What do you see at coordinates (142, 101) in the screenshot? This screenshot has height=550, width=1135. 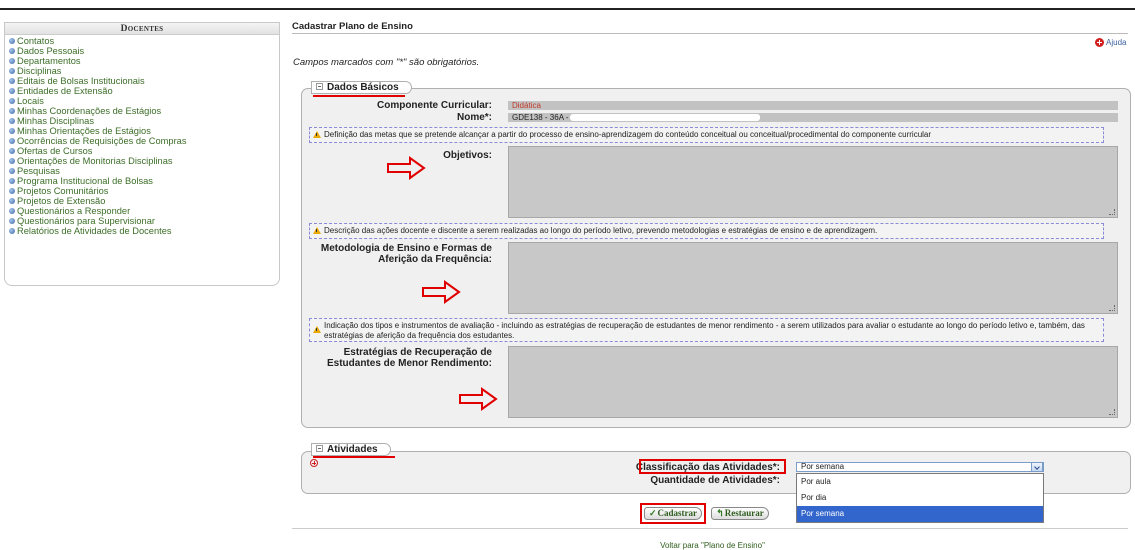 I see `sidebar-item-locais: Locais` at bounding box center [142, 101].